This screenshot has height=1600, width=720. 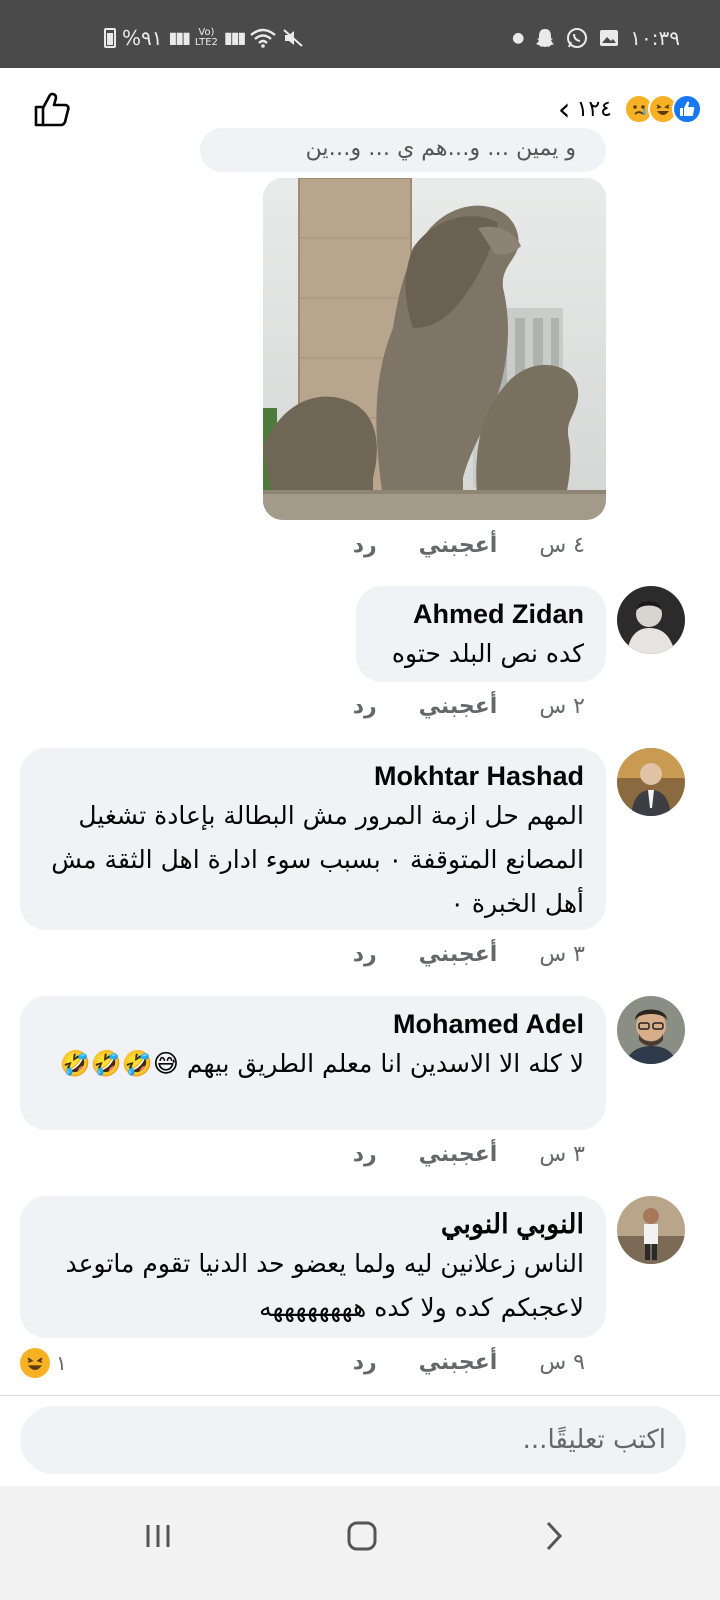 I want to click on like-thumb-icon, so click(x=52, y=110).